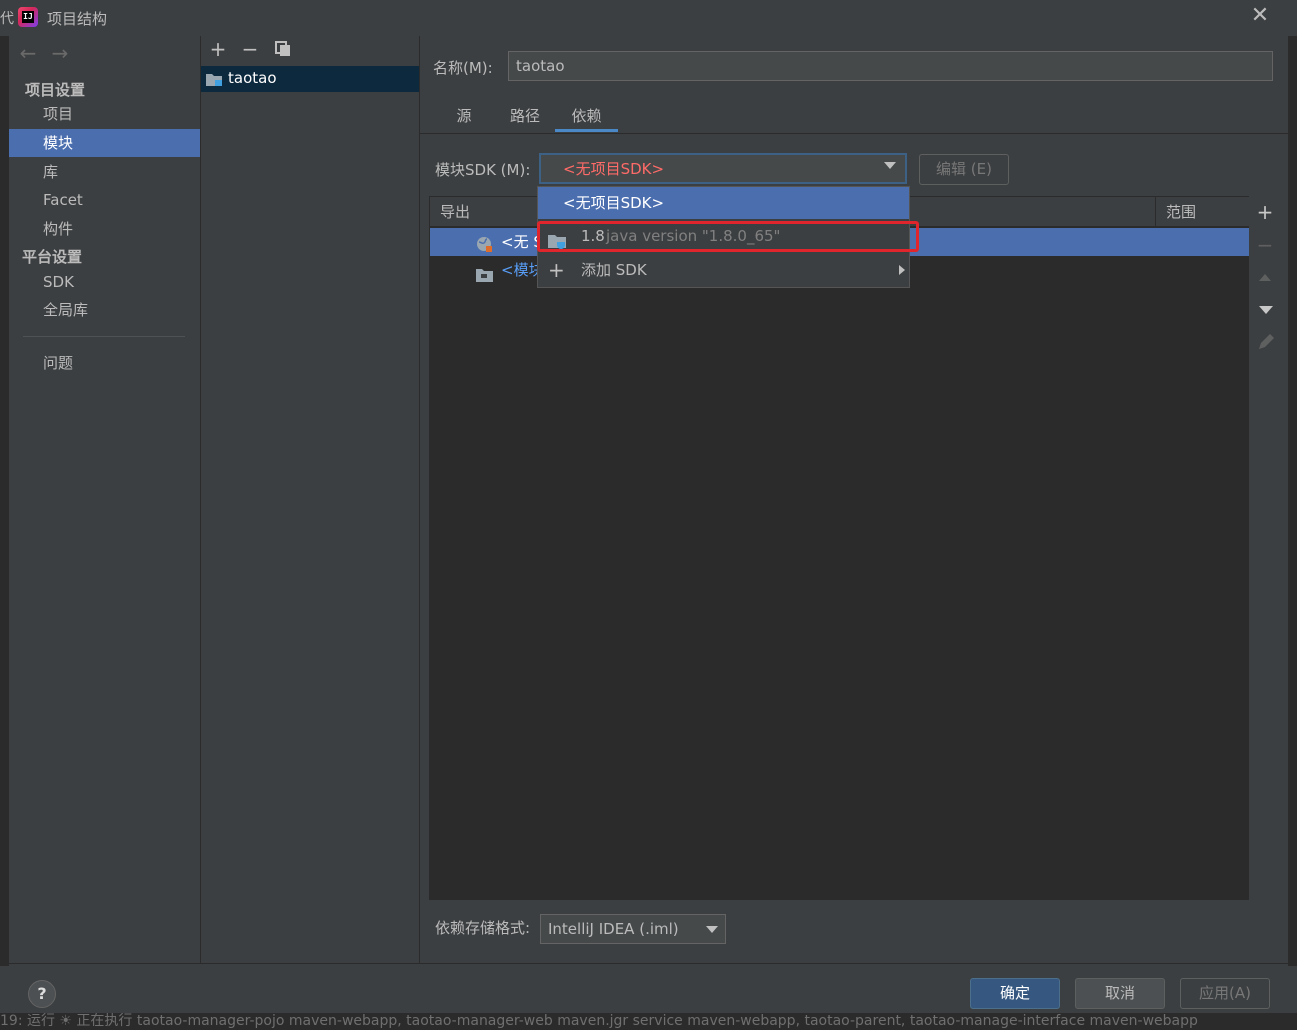 The width and height of the screenshot is (1297, 1030). What do you see at coordinates (104, 172) in the screenshot?
I see `sidebar-item-libraries: 库` at bounding box center [104, 172].